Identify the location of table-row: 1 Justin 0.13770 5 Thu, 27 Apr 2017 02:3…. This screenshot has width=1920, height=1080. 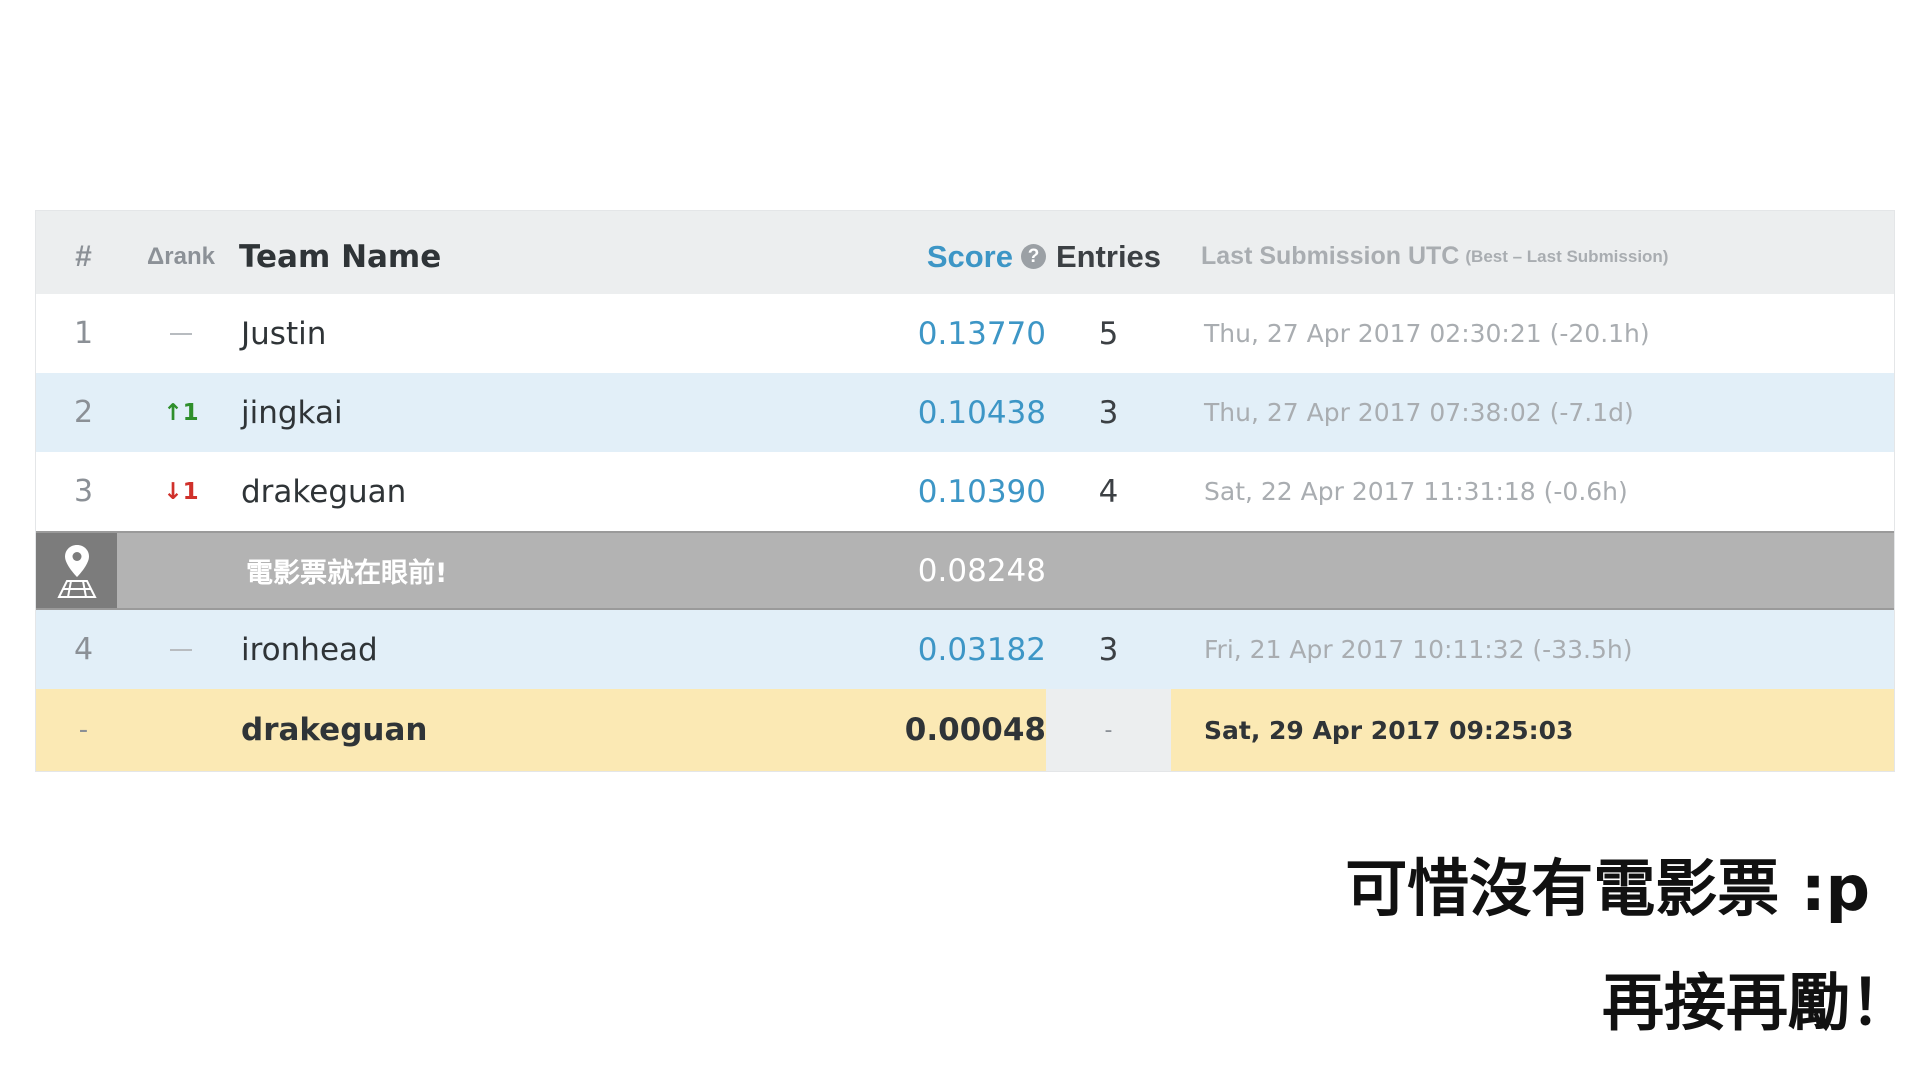
(965, 333).